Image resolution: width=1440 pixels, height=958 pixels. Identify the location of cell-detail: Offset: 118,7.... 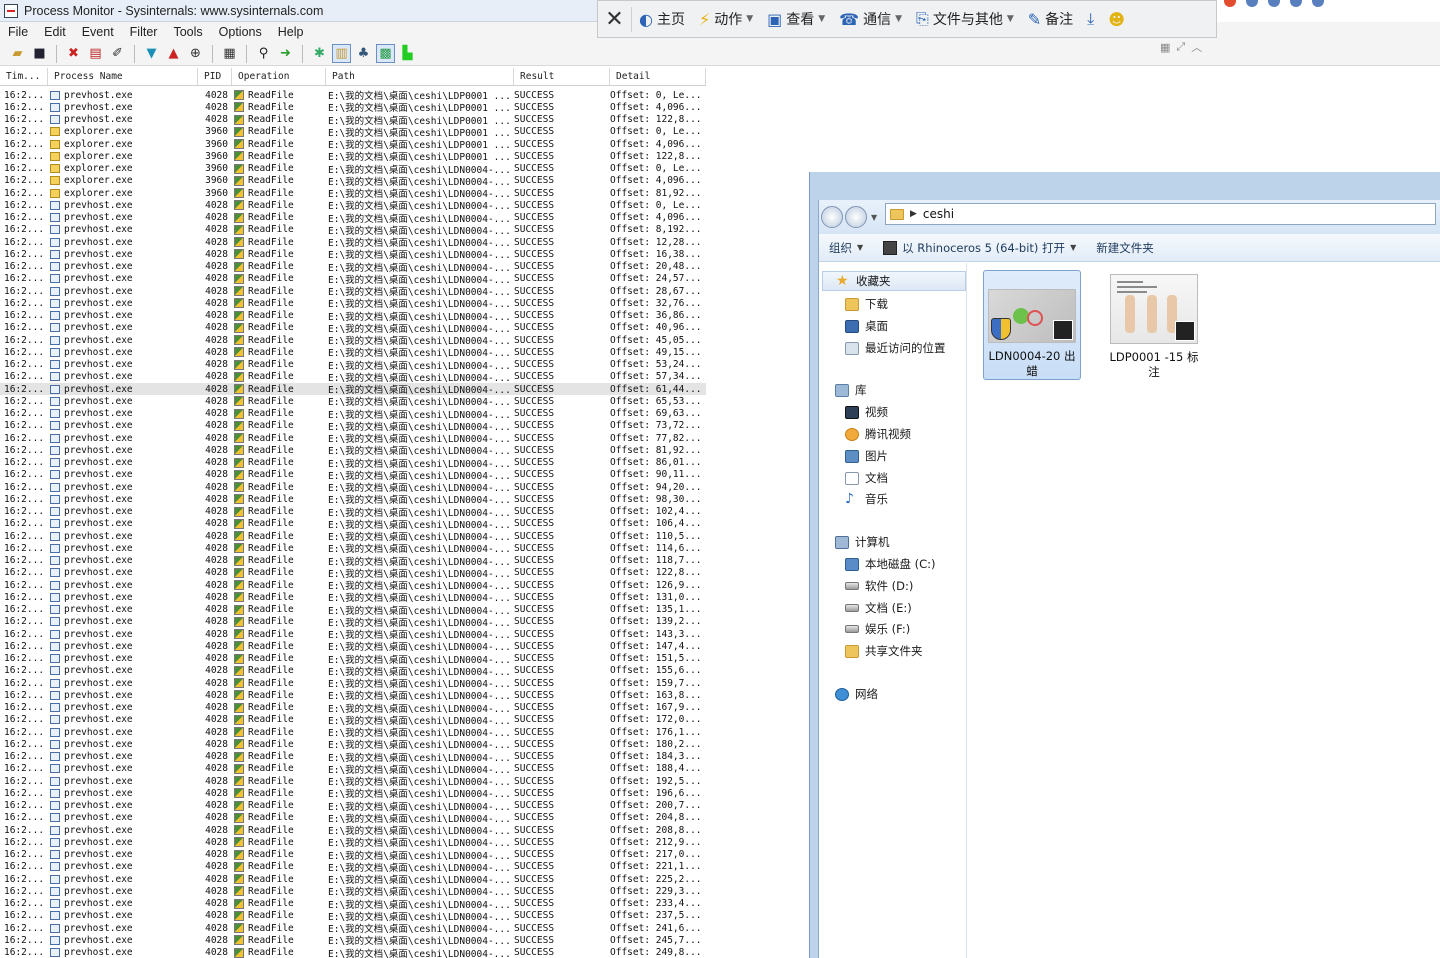
(656, 561).